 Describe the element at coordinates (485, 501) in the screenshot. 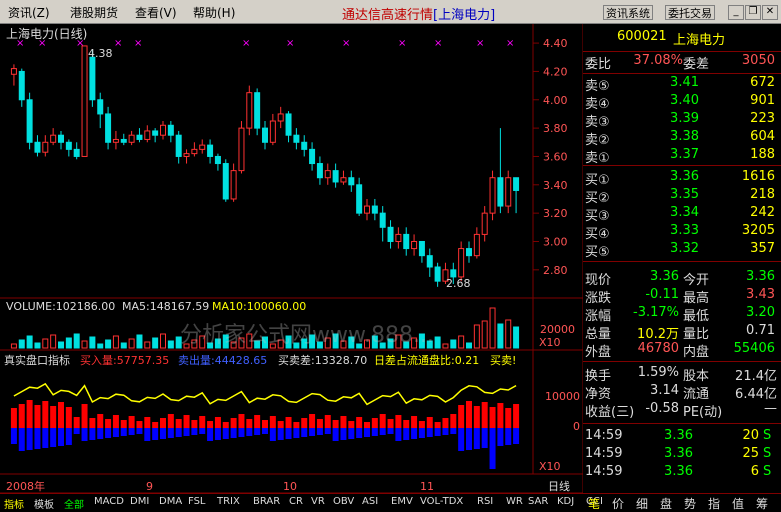

I see `tab-rsi: RSI` at that location.